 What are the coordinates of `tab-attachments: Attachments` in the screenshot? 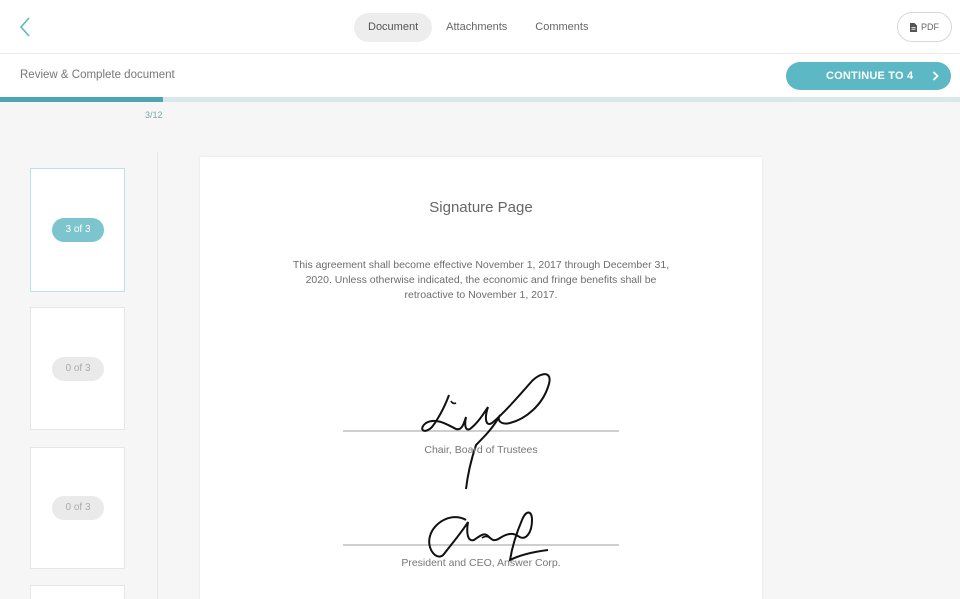 It's located at (476, 27).